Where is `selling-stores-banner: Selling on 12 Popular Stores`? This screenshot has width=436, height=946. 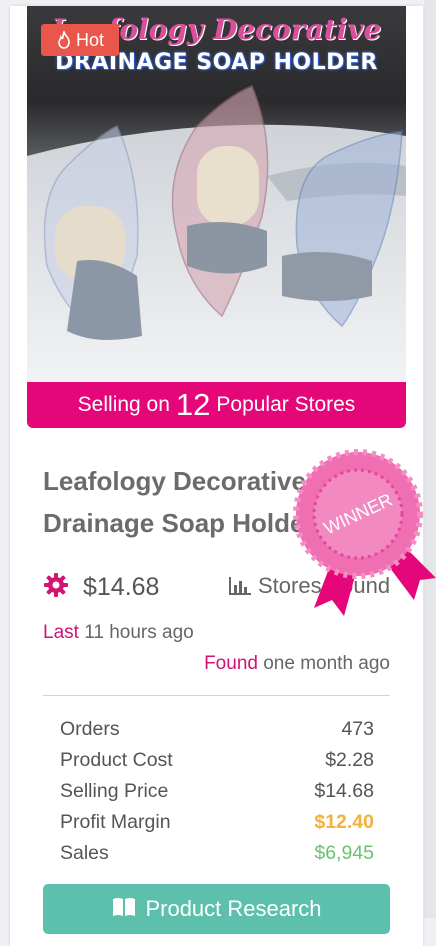 selling-stores-banner: Selling on 12 Popular Stores is located at coordinates (216, 405).